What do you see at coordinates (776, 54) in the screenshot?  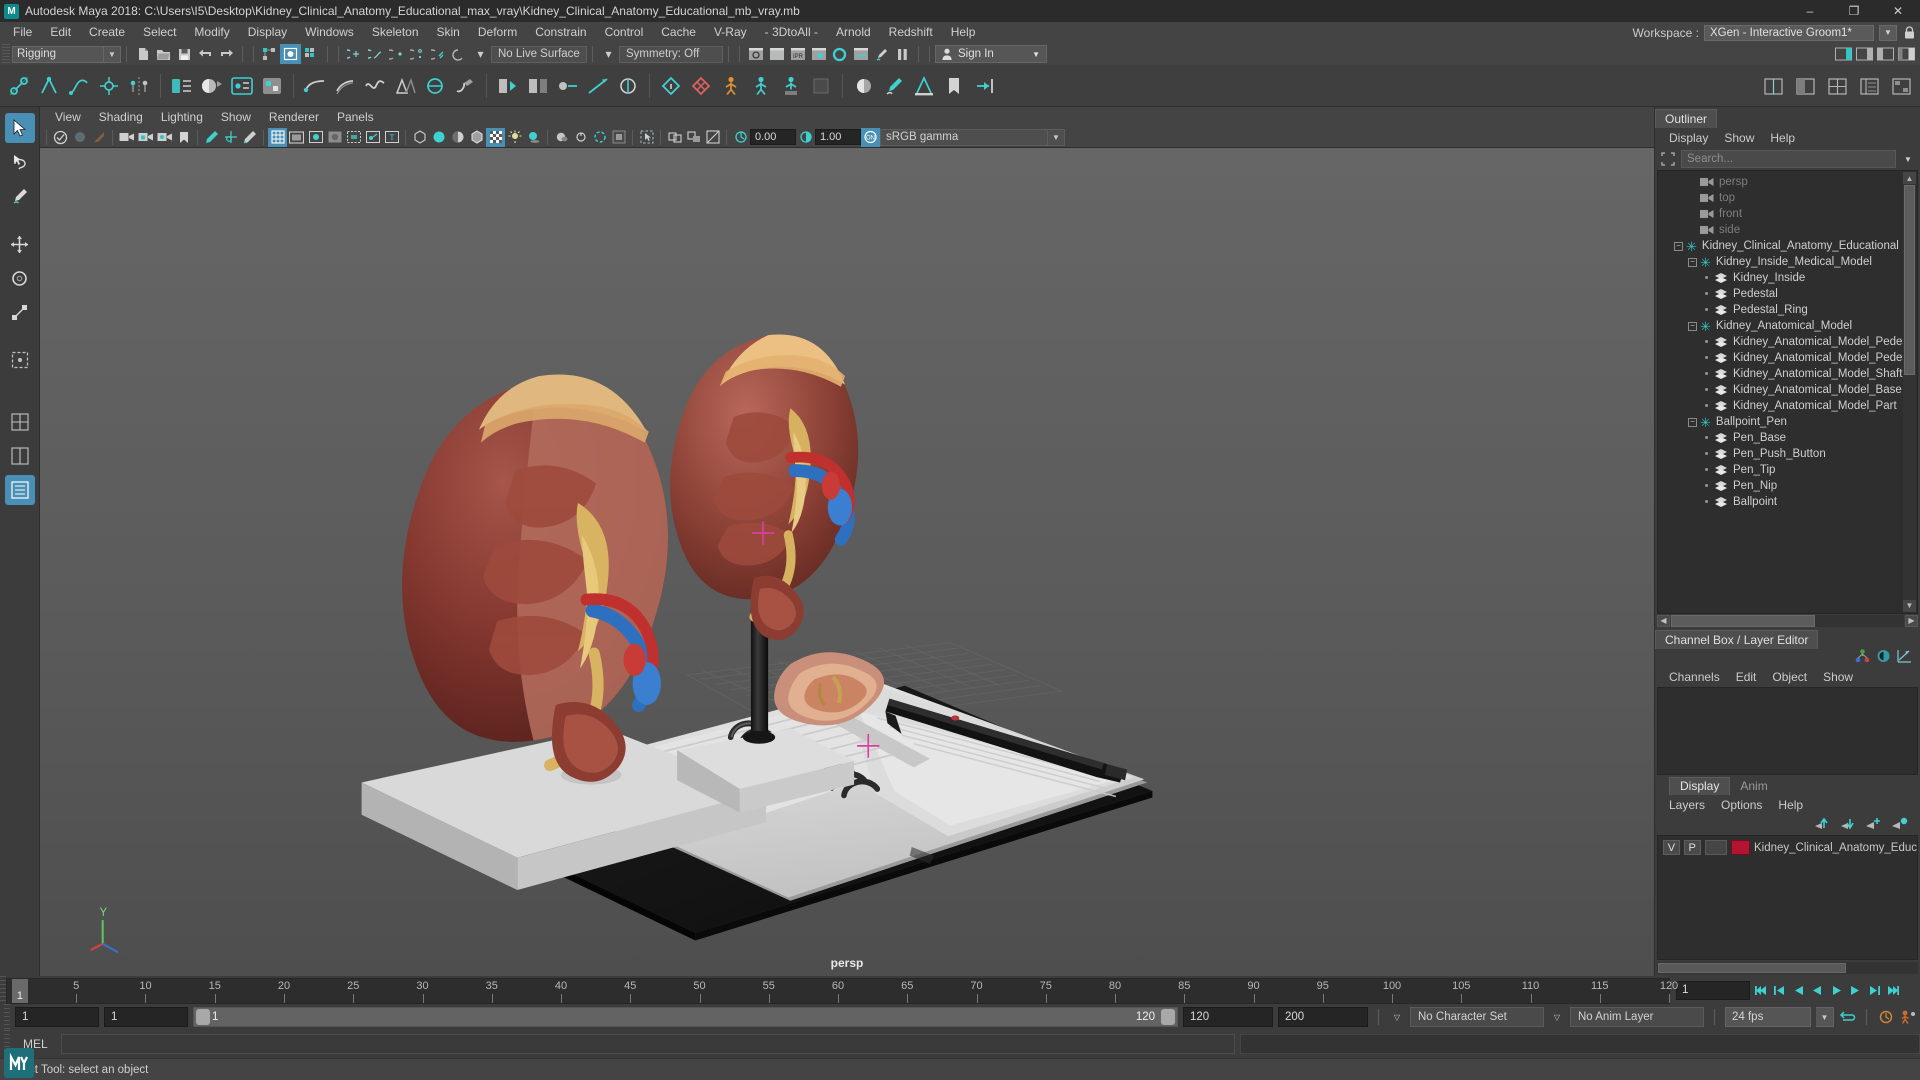 I see `render-current-frame-icon` at bounding box center [776, 54].